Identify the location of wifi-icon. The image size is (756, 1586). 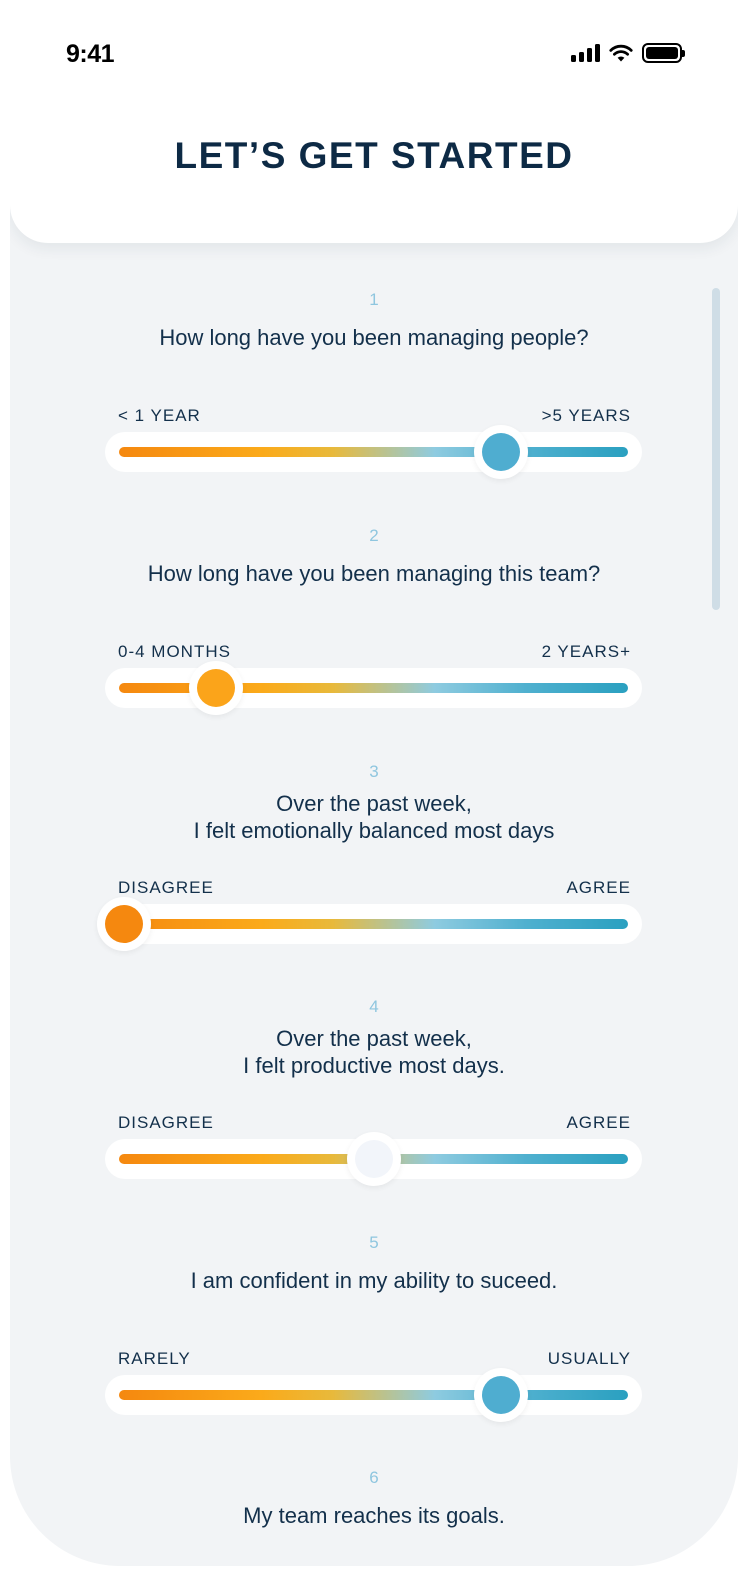
(621, 53).